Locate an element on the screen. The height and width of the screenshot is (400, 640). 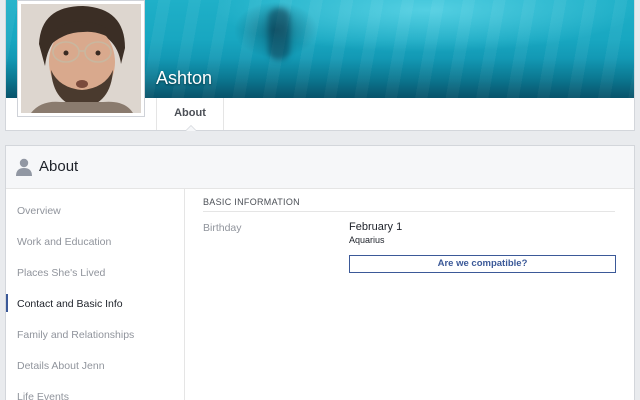
compatibility-button: Are we compatible? is located at coordinates (482, 264).